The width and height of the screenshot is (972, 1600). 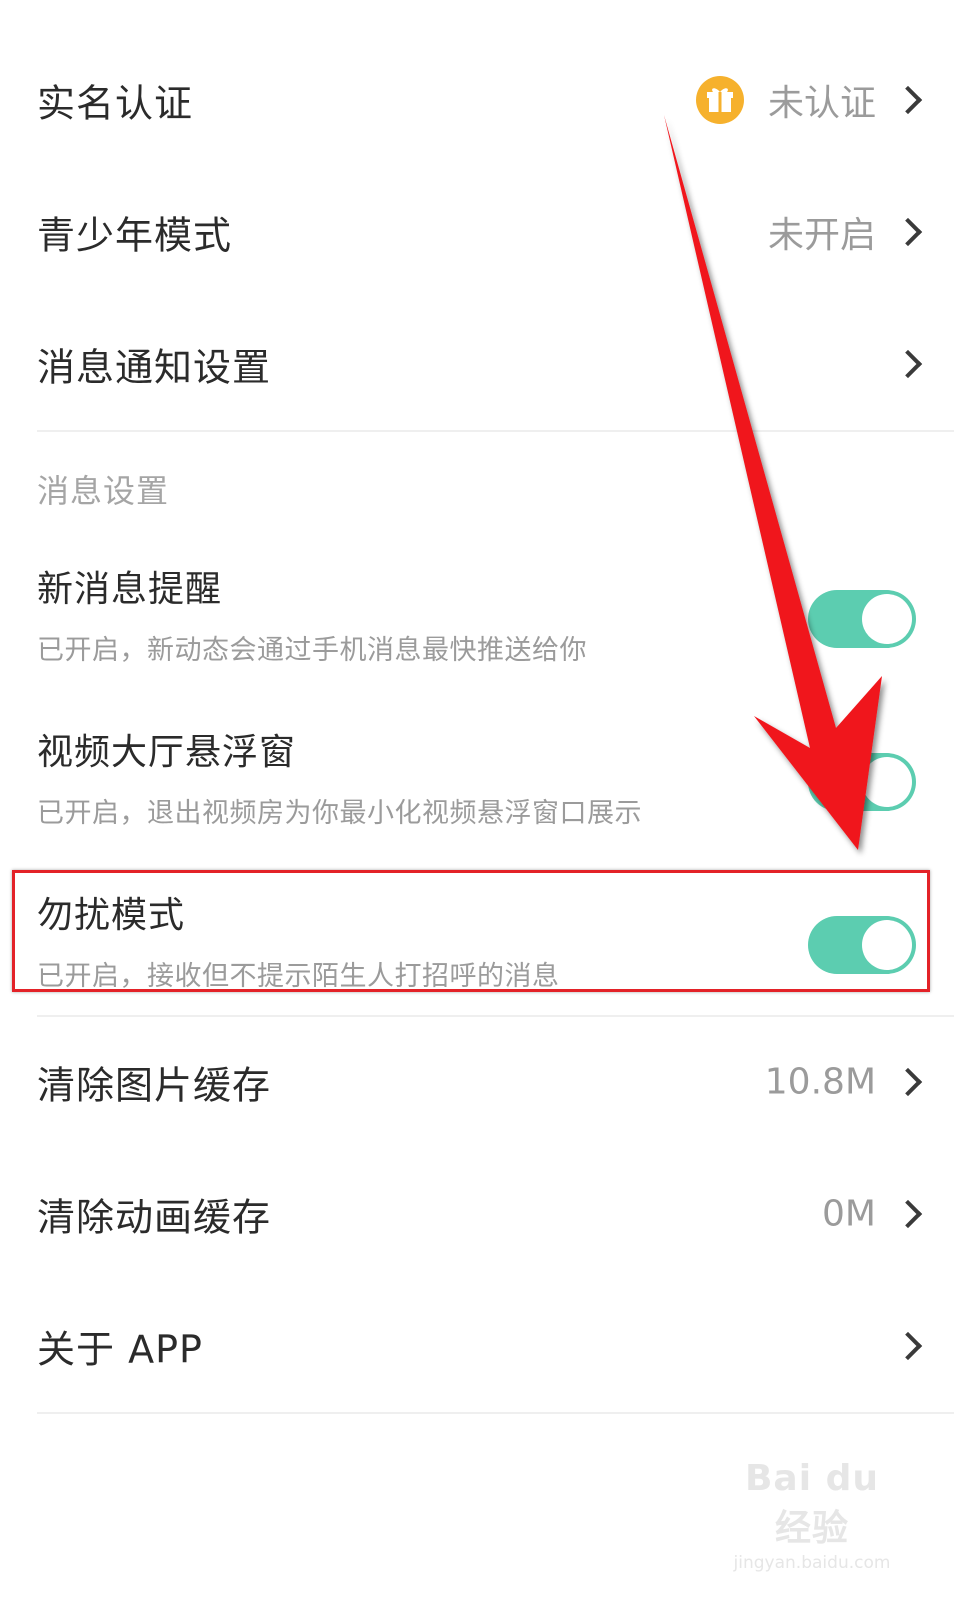 I want to click on watermark-brand: Bai du 经验, so click(x=811, y=1503).